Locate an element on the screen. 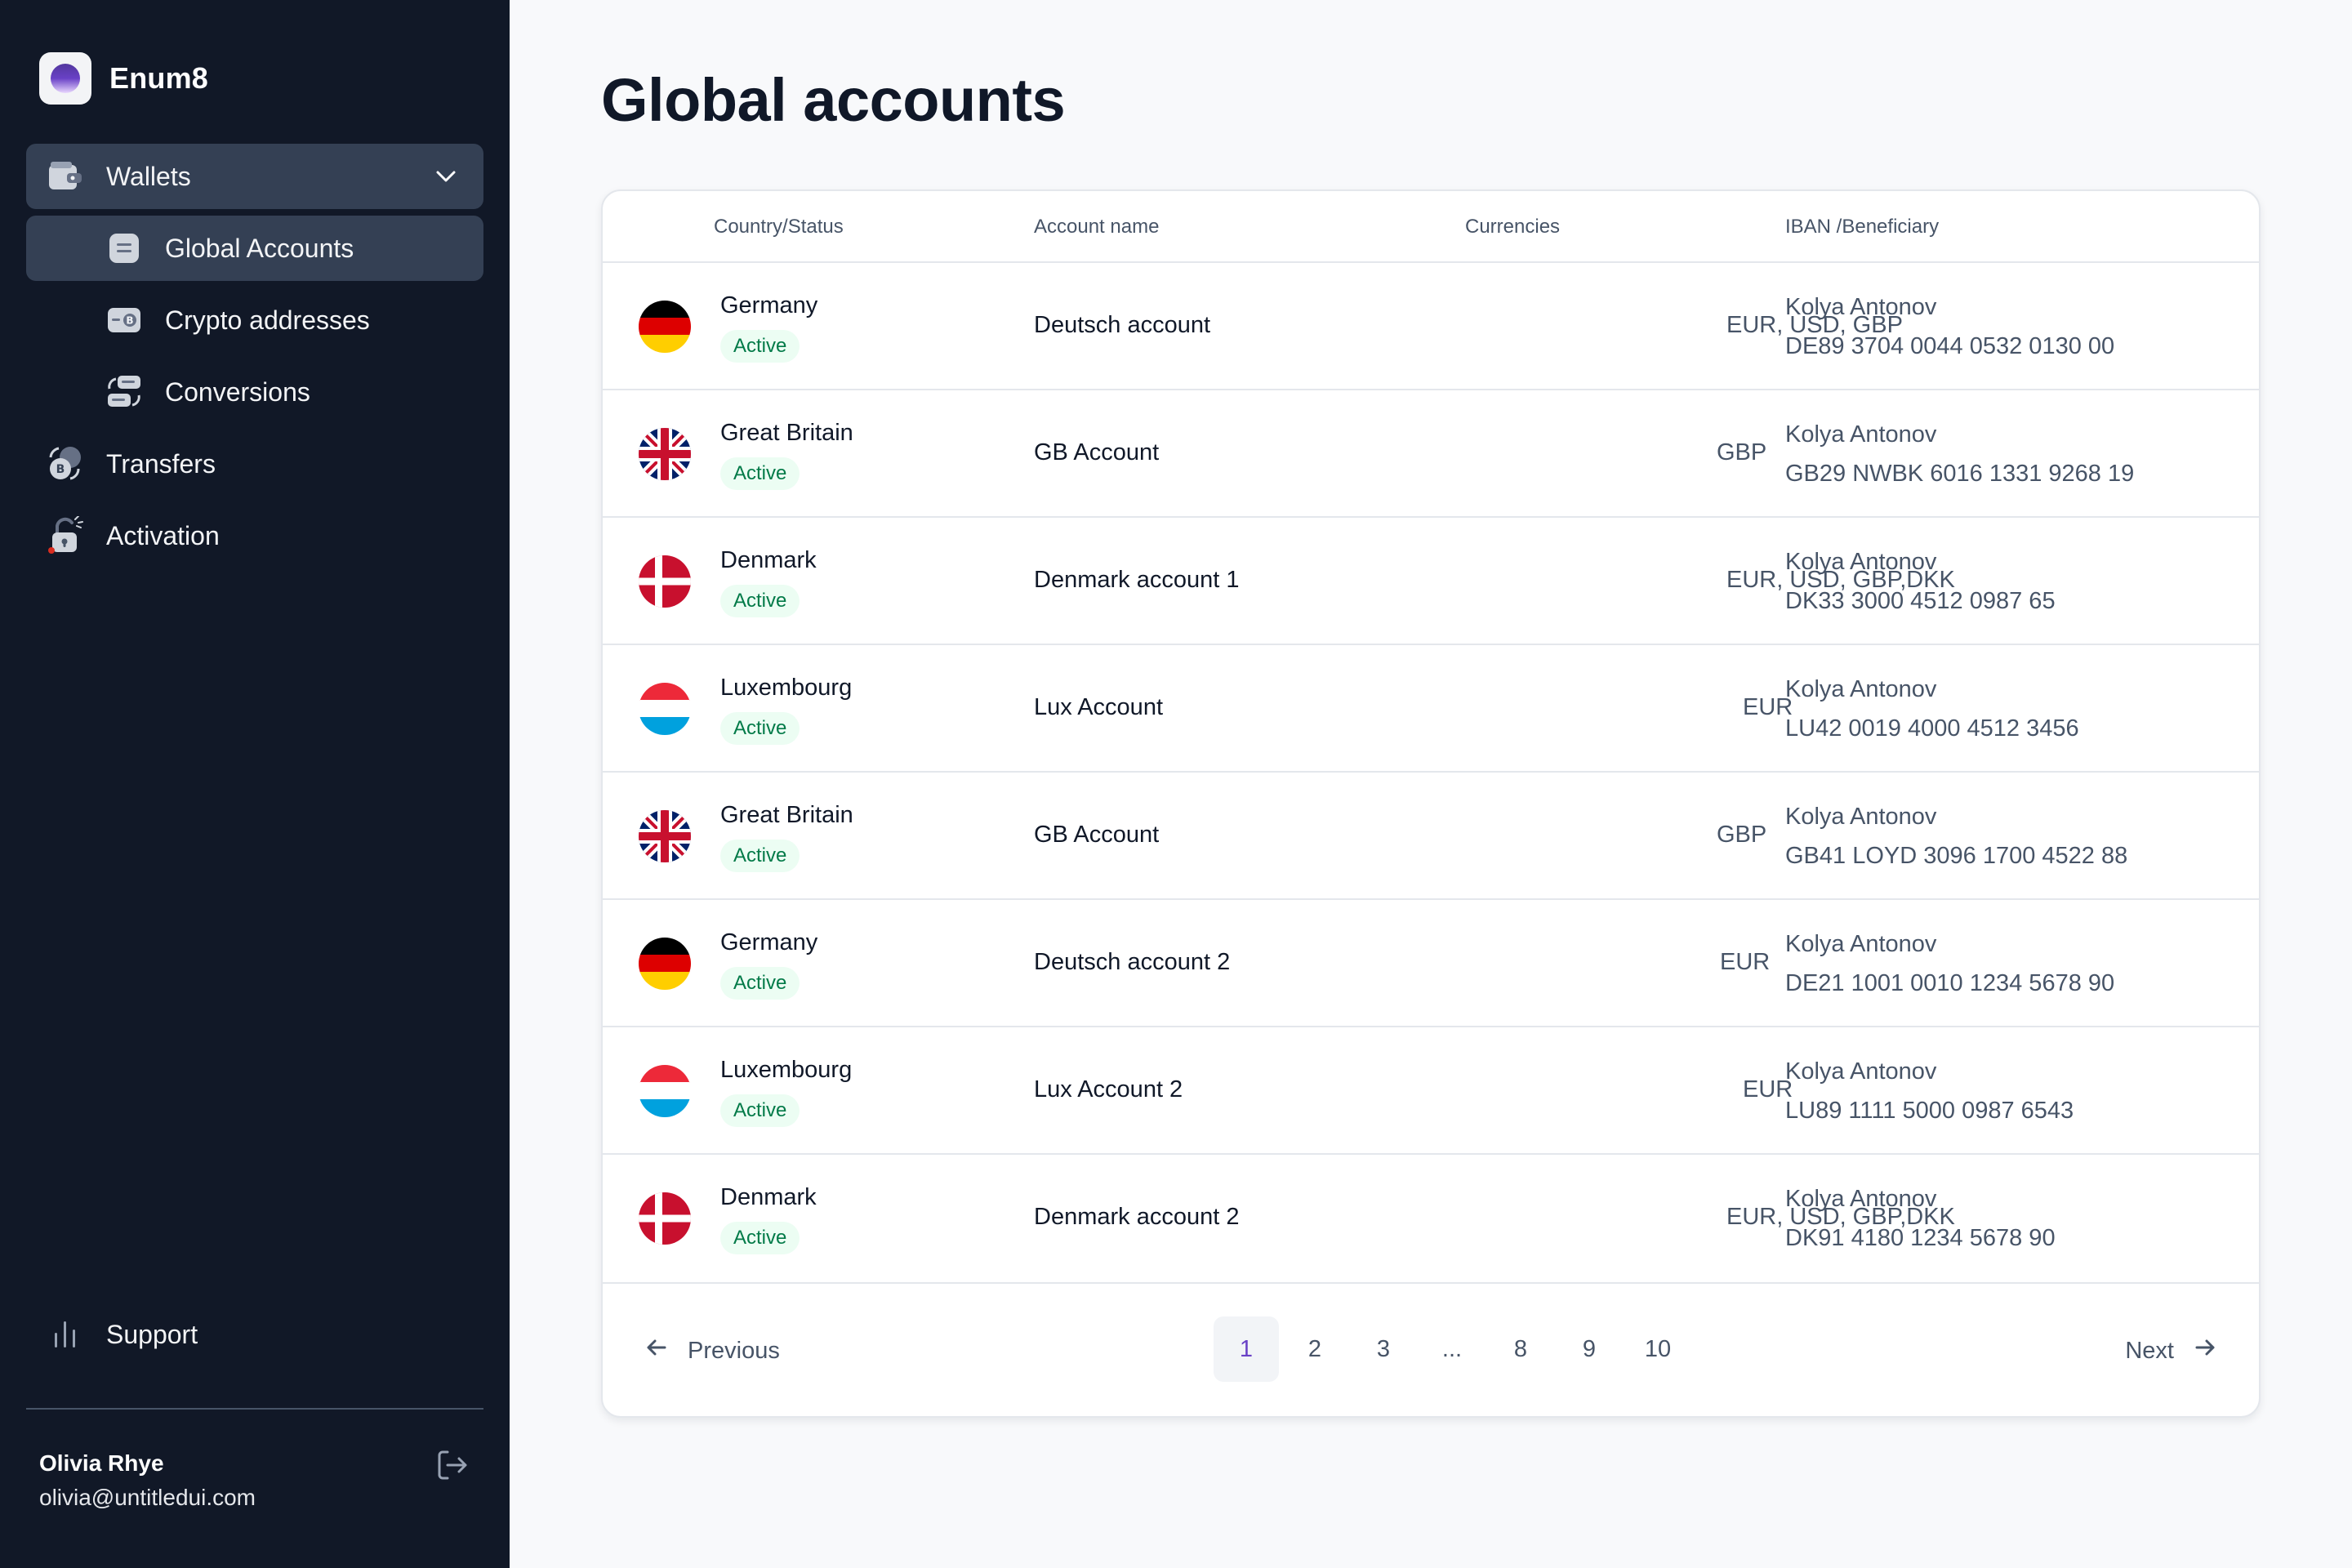  logout-icon is located at coordinates (452, 1467).